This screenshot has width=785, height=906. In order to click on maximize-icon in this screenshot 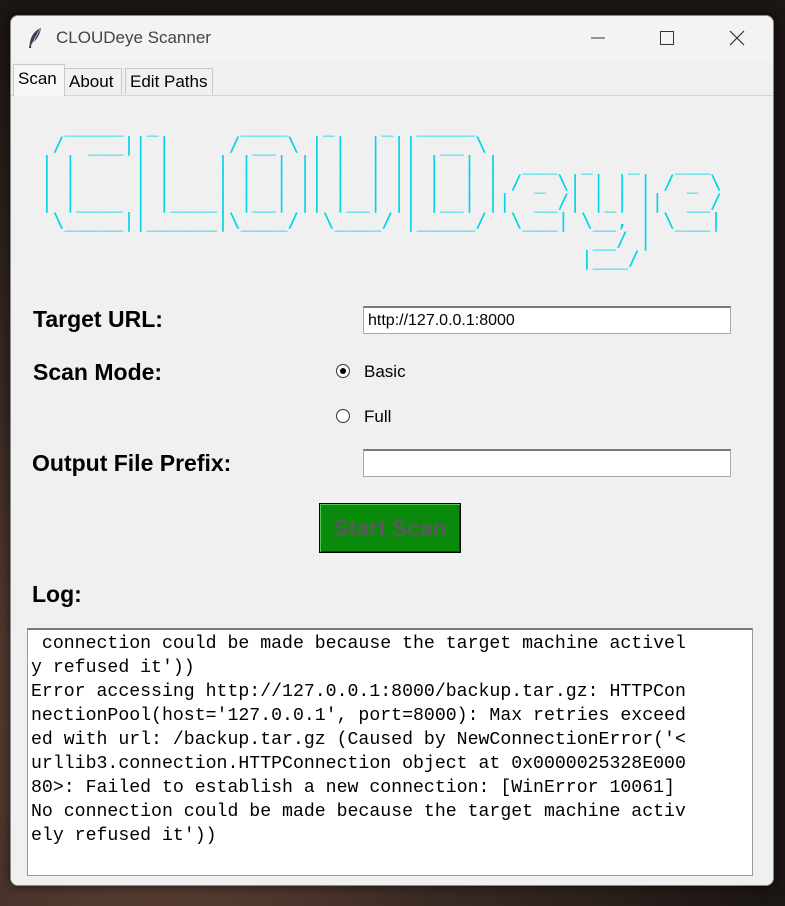, I will do `click(667, 38)`.